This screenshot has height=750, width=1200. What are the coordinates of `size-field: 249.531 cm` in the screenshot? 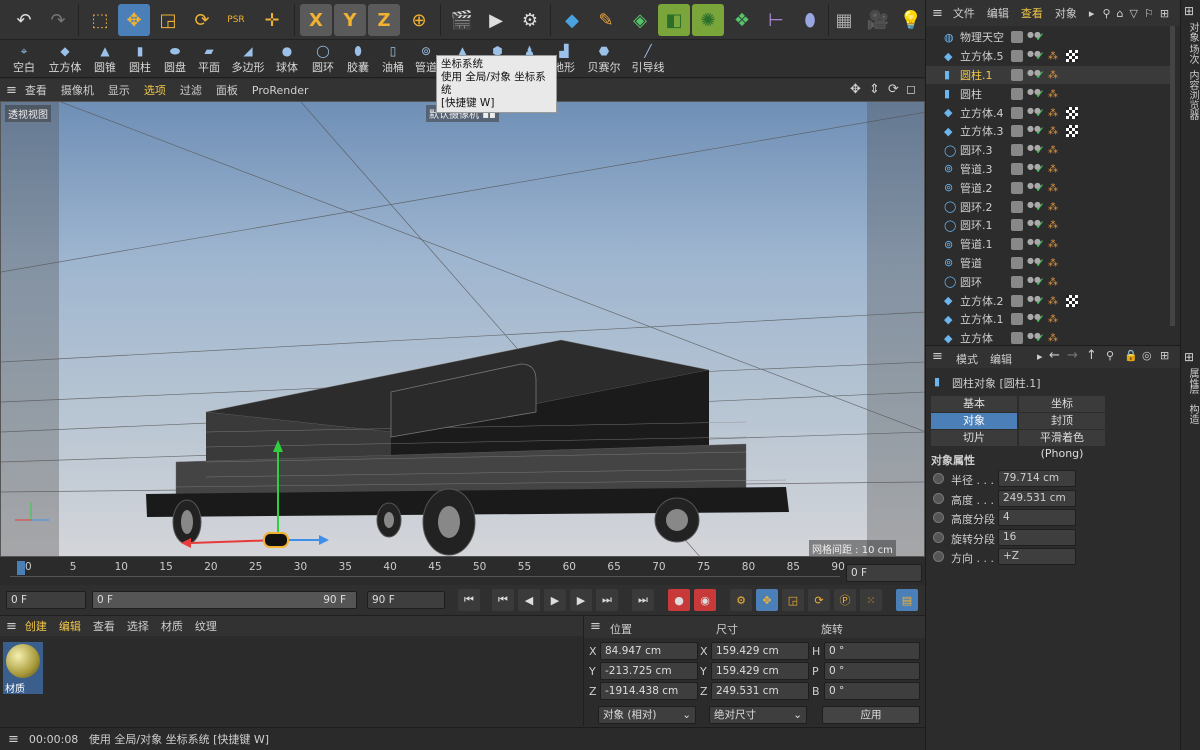 It's located at (760, 691).